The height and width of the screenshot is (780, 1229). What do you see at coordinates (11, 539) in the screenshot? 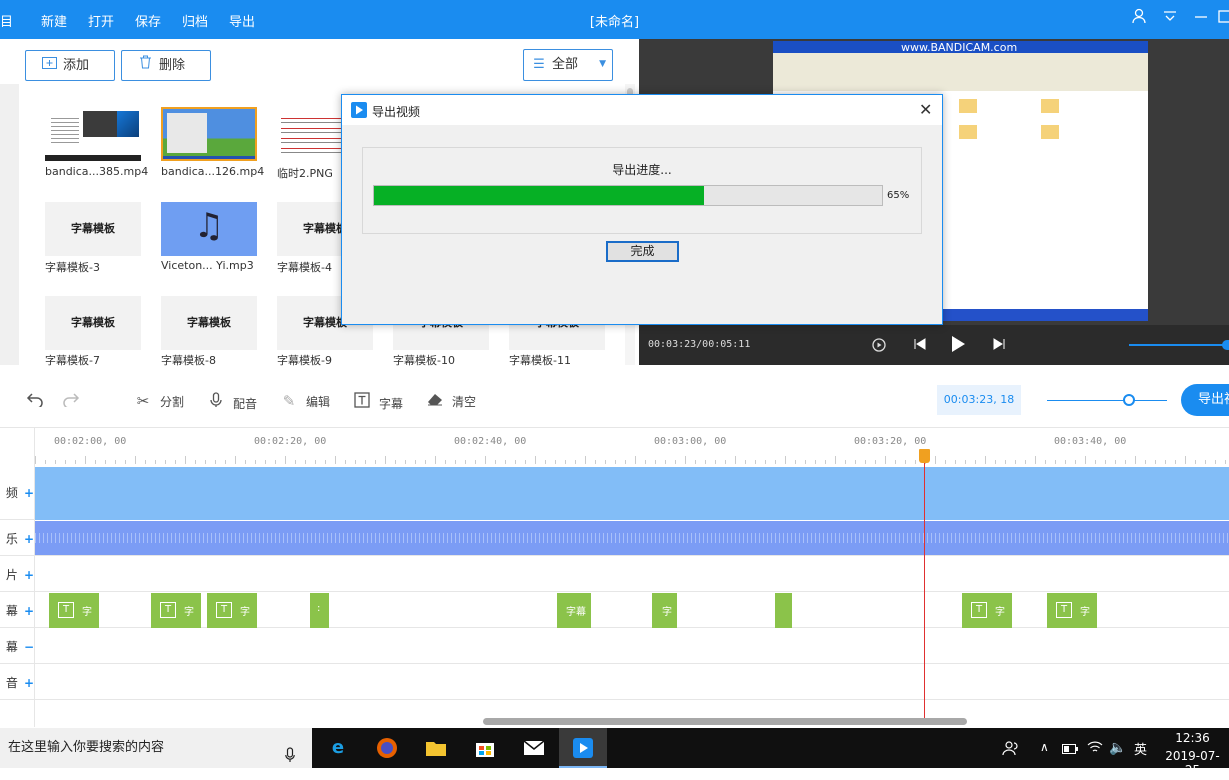
I see `track-name: 乐` at bounding box center [11, 539].